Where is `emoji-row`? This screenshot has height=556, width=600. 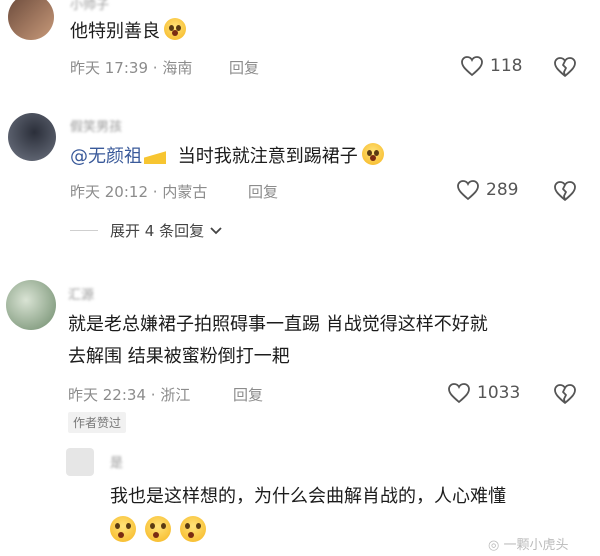 emoji-row is located at coordinates (156, 529).